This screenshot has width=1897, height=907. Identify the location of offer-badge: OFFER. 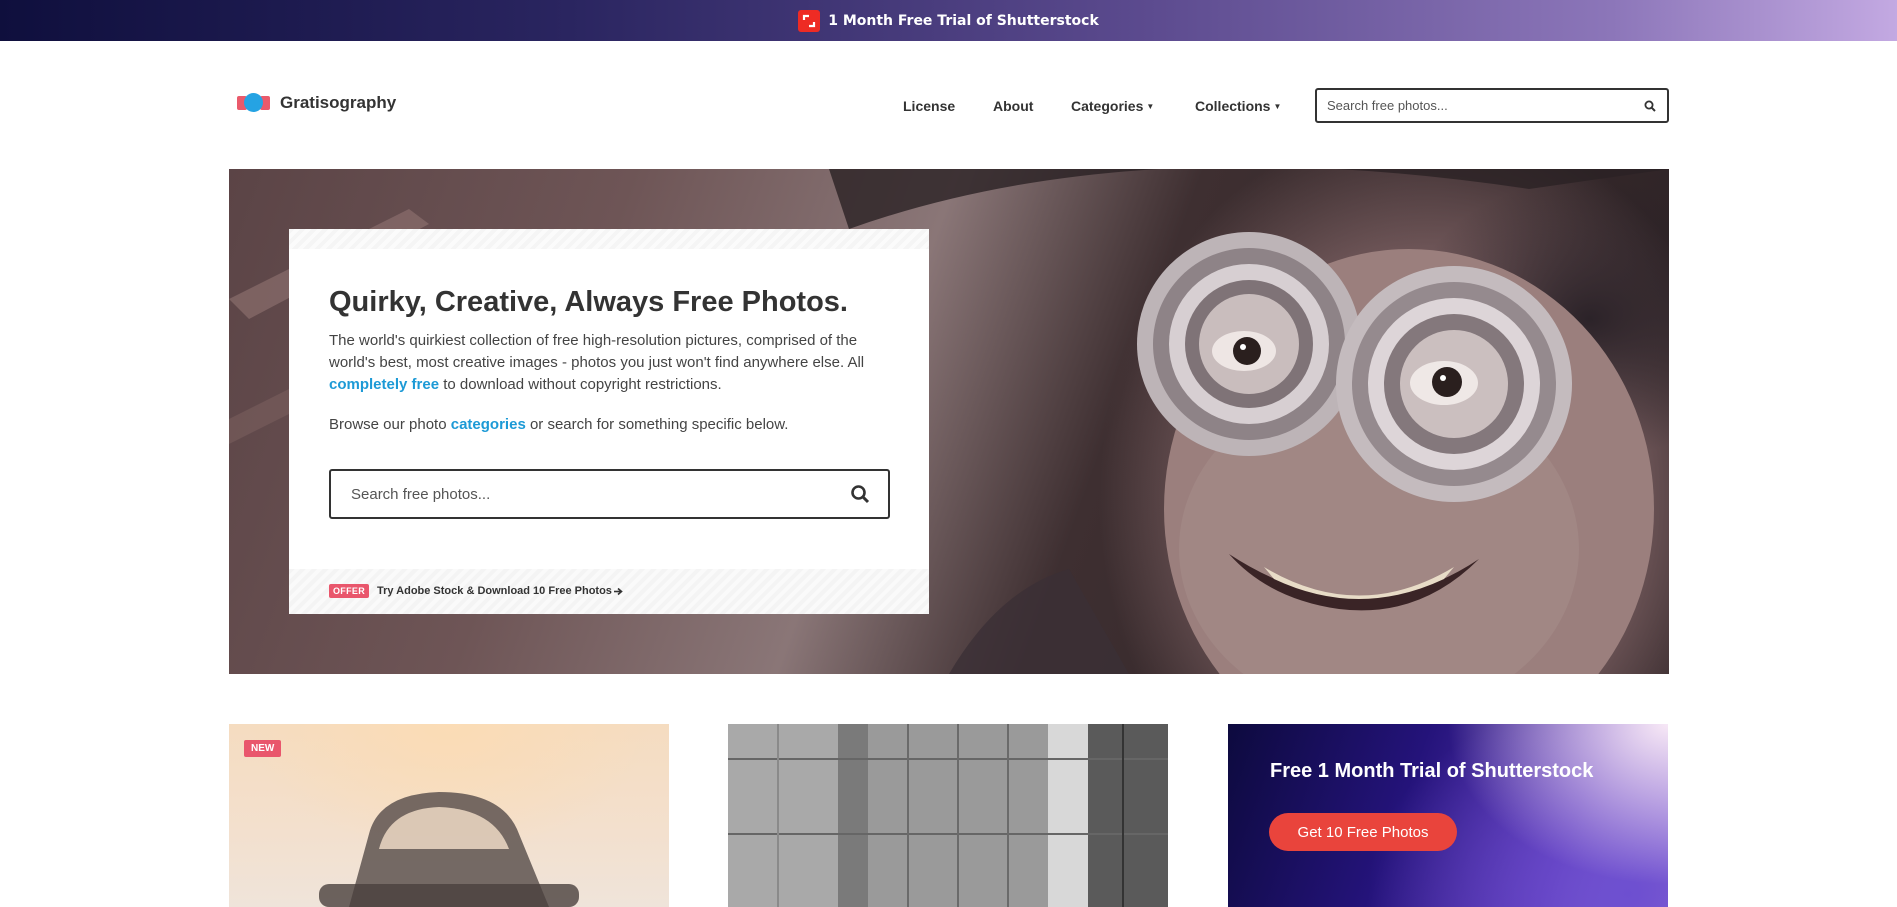
(349, 591).